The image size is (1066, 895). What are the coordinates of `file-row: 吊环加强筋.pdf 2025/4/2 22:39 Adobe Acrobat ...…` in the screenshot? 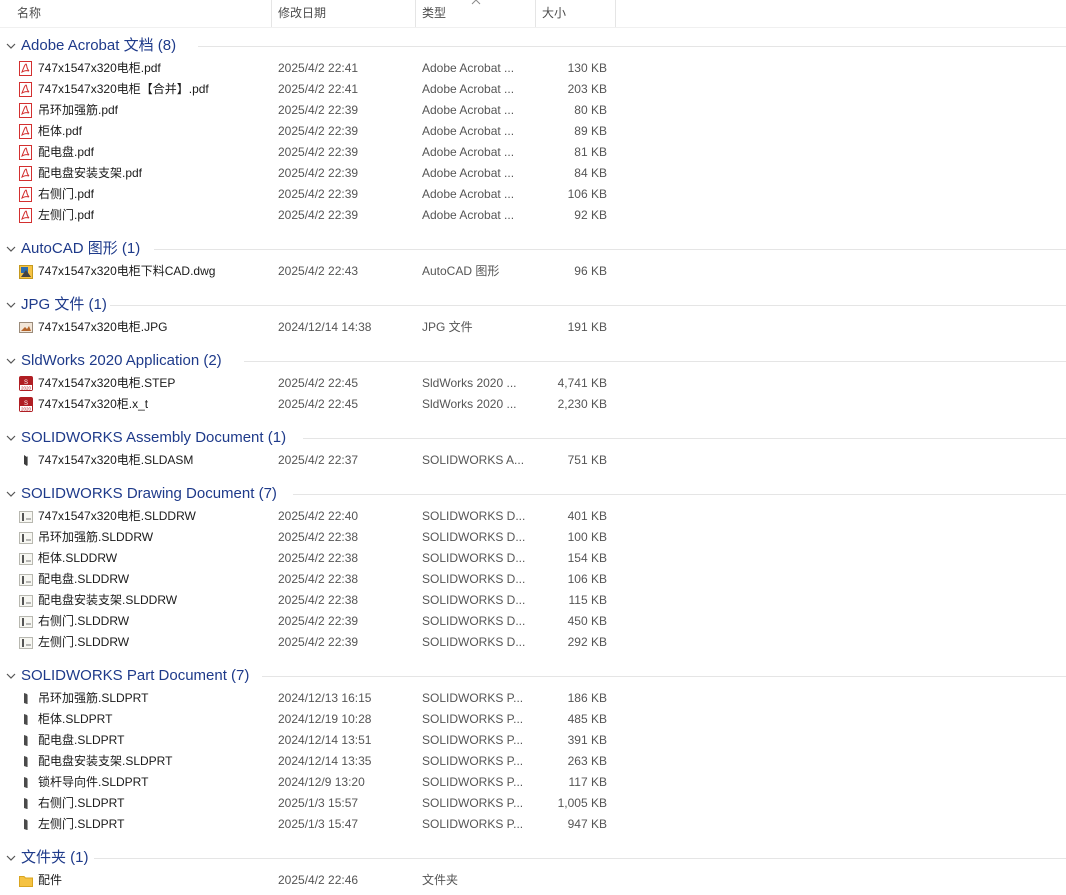 It's located at (533, 110).